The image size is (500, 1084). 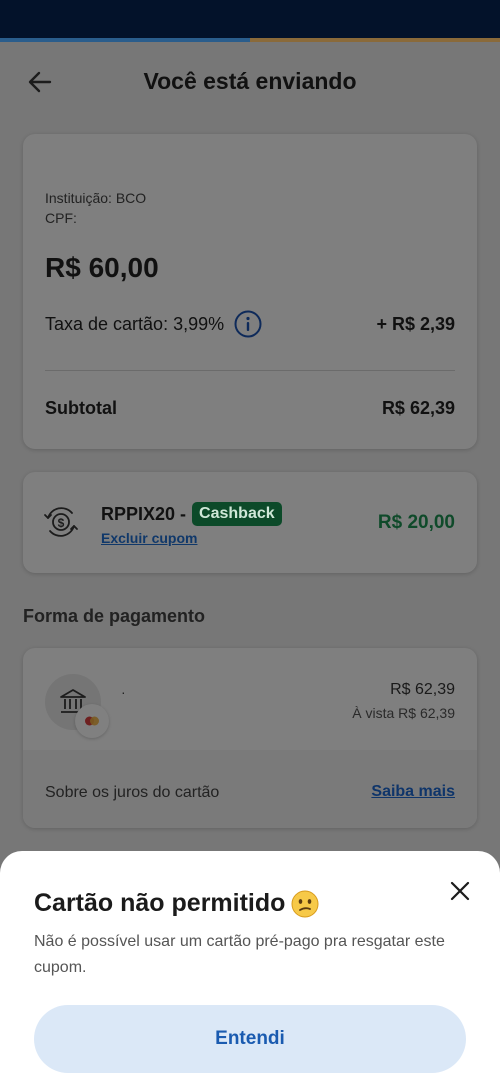 What do you see at coordinates (160, 903) in the screenshot?
I see `sheet-title: Cartão não permitido` at bounding box center [160, 903].